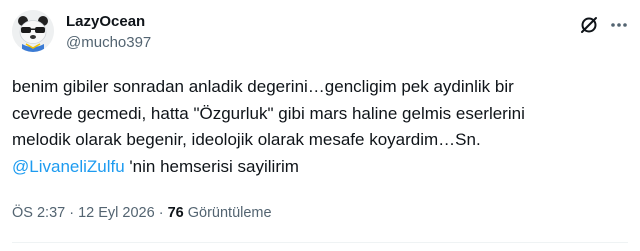 This screenshot has width=640, height=251. I want to click on grok-icon, so click(589, 25).